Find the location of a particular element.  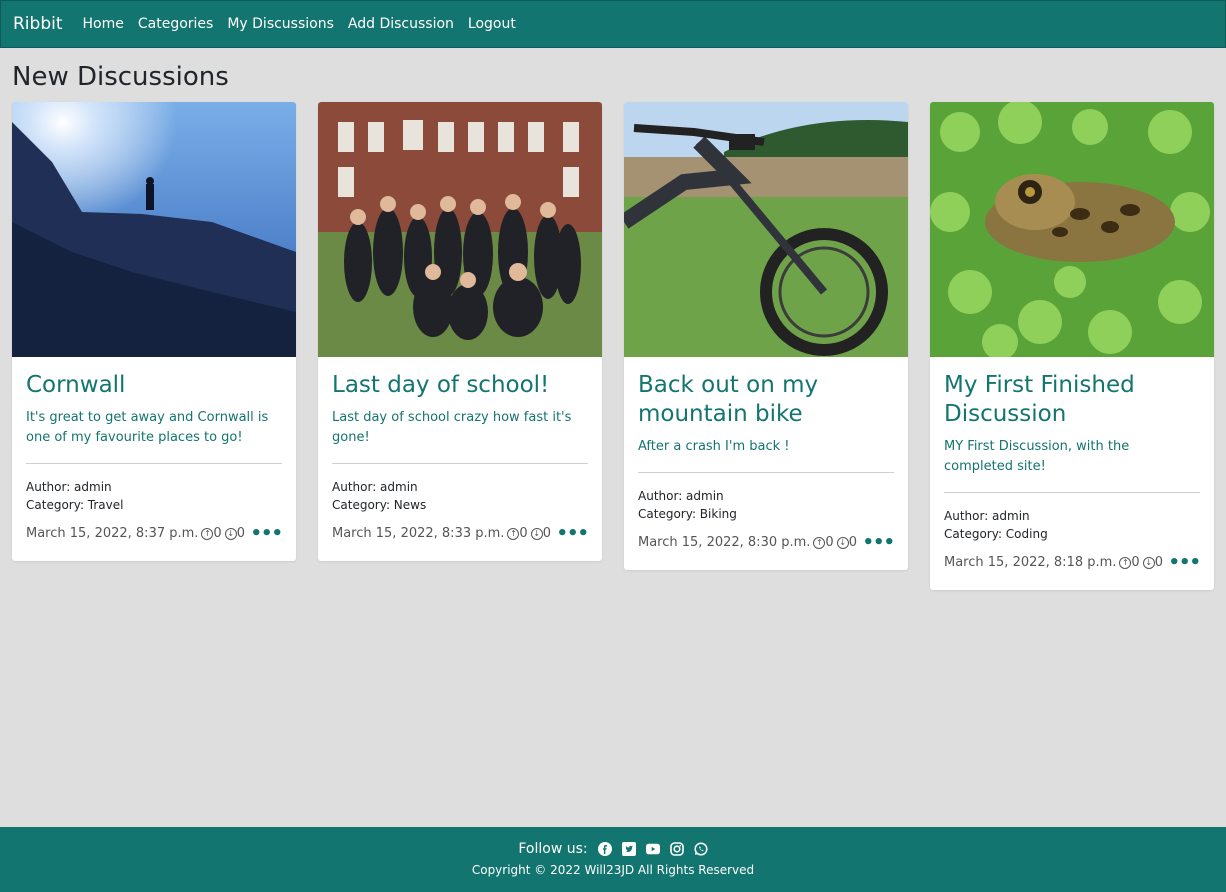

nav-logout: Logout is located at coordinates (492, 24).